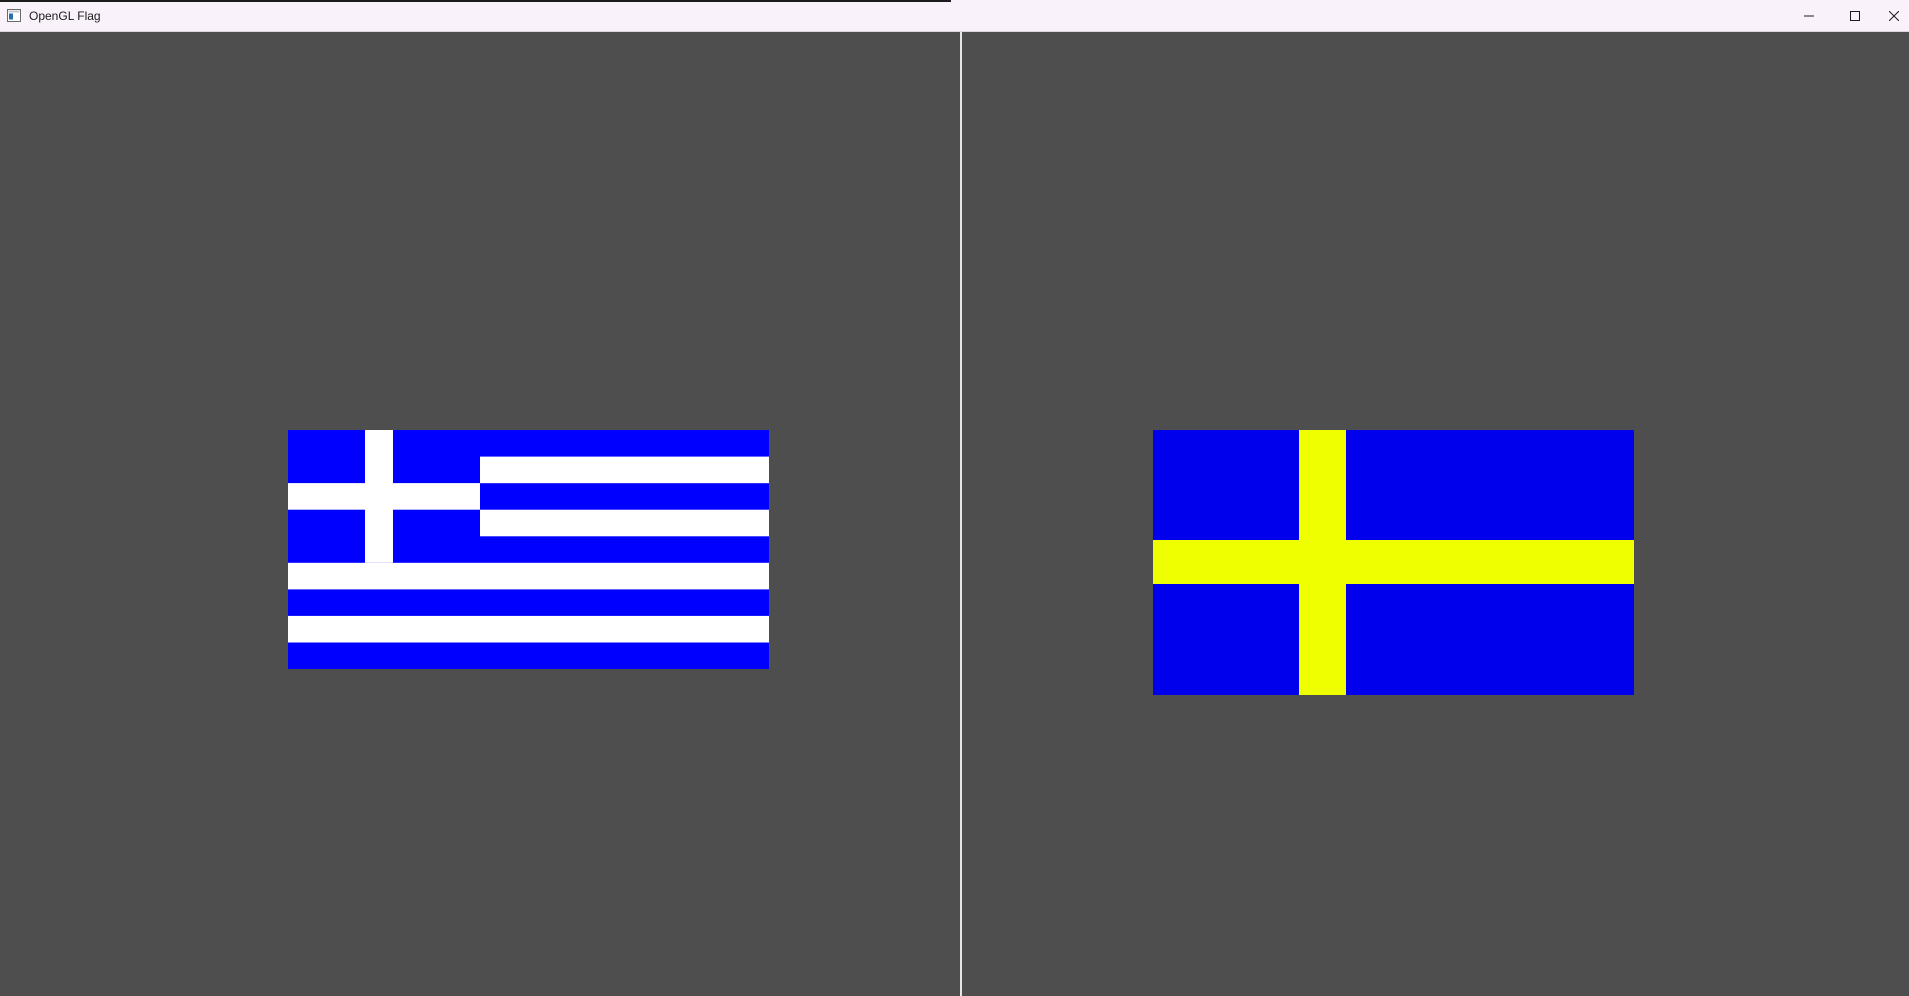 This screenshot has width=1909, height=996. Describe the element at coordinates (528, 549) in the screenshot. I see `greece-flag` at that location.